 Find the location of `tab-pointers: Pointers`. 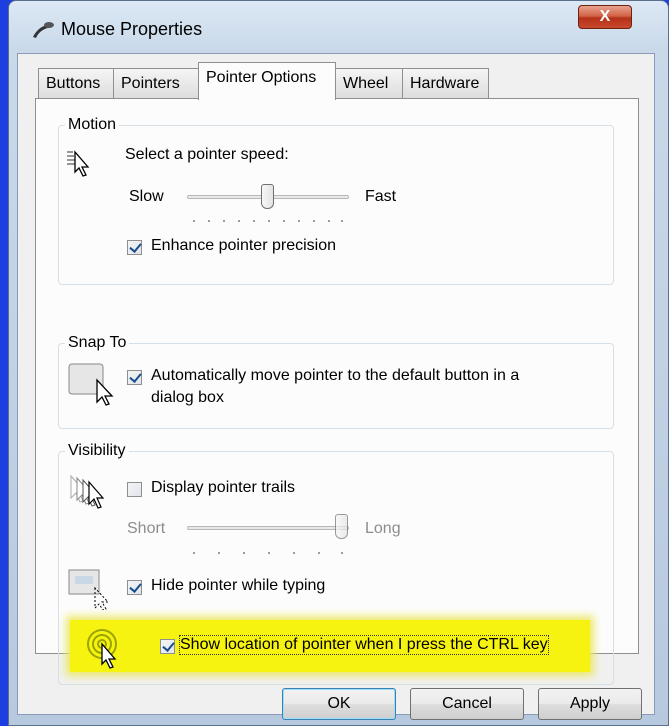

tab-pointers: Pointers is located at coordinates (156, 83).